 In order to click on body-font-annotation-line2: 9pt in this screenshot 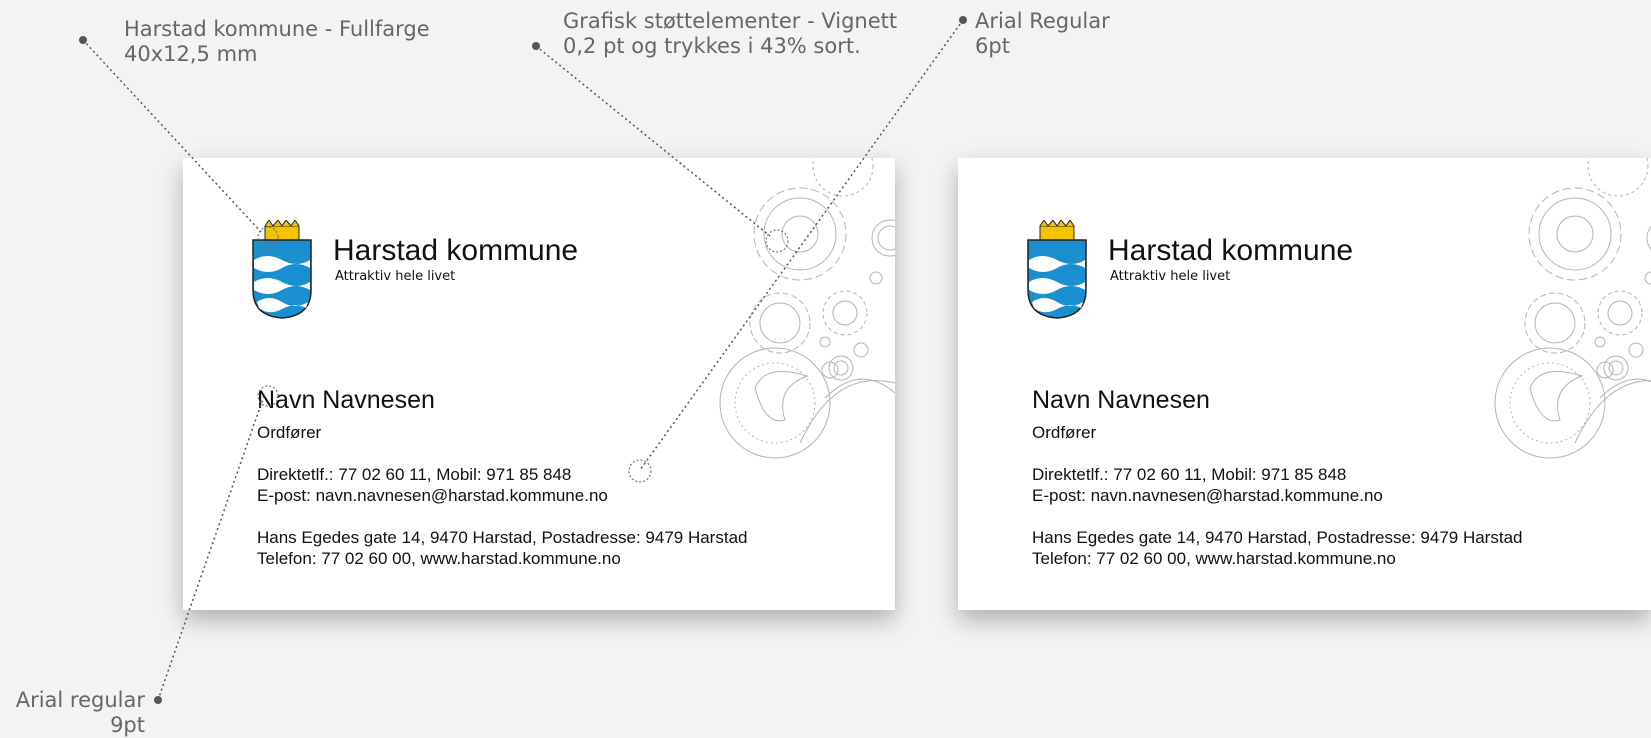, I will do `click(127, 725)`.